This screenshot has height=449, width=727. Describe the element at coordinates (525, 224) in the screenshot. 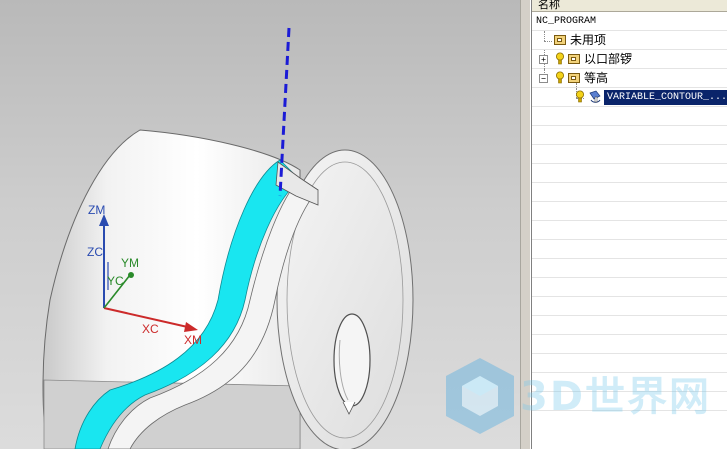

I see `pane-splitter` at that location.